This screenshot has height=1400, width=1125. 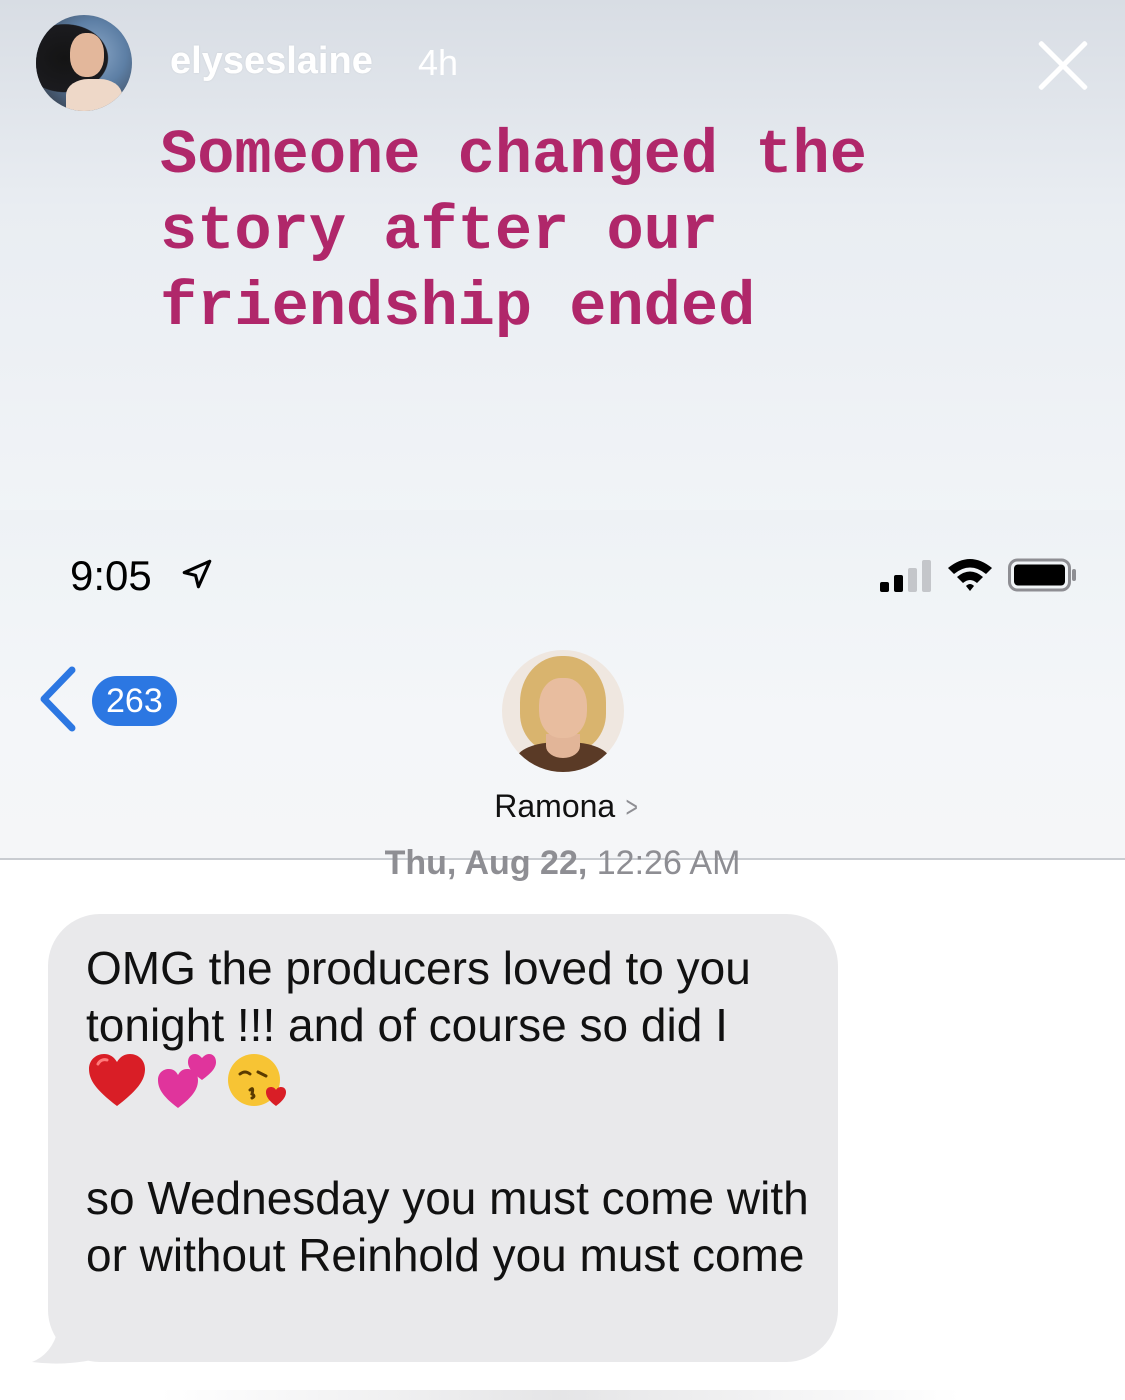 I want to click on contact-avatar, so click(x=563, y=711).